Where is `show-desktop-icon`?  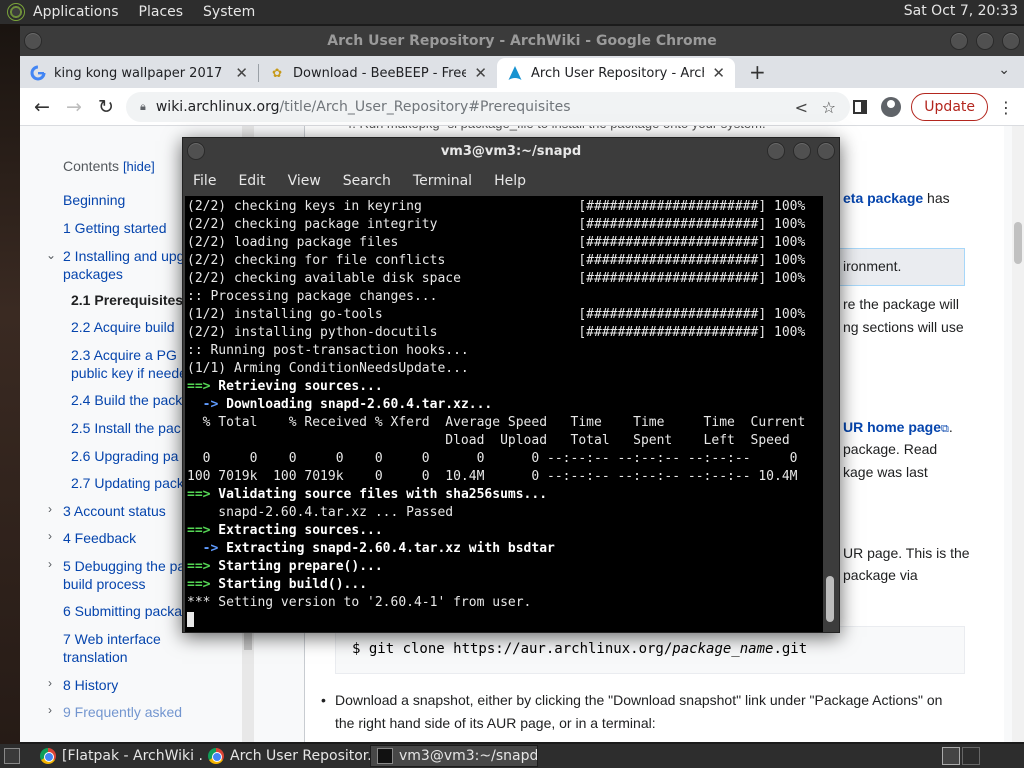
show-desktop-icon is located at coordinates (12, 756).